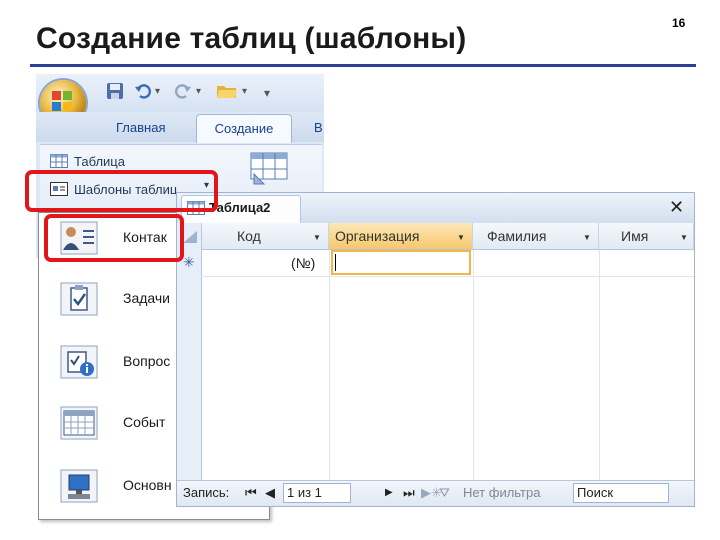  I want to click on save-icon, so click(115, 91).